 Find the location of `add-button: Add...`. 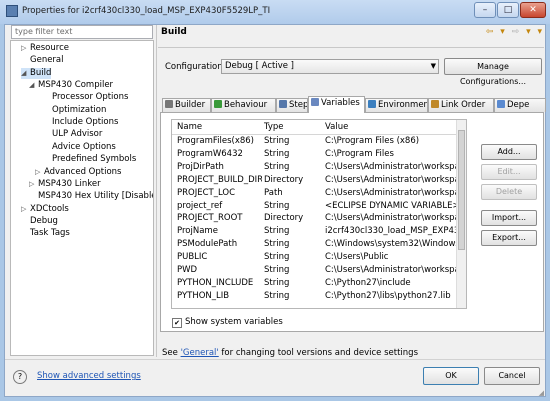

add-button: Add... is located at coordinates (509, 152).